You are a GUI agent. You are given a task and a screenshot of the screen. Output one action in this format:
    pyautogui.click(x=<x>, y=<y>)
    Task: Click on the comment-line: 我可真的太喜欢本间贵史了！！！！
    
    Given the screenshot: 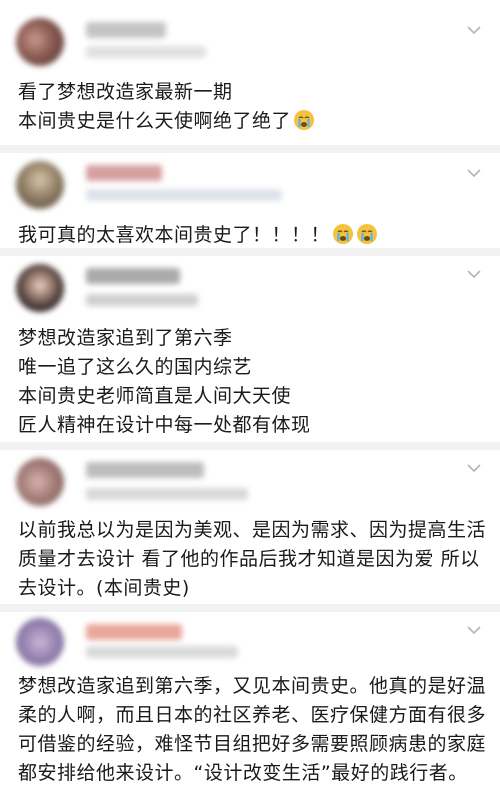 What is the action you would take?
    pyautogui.click(x=252, y=235)
    